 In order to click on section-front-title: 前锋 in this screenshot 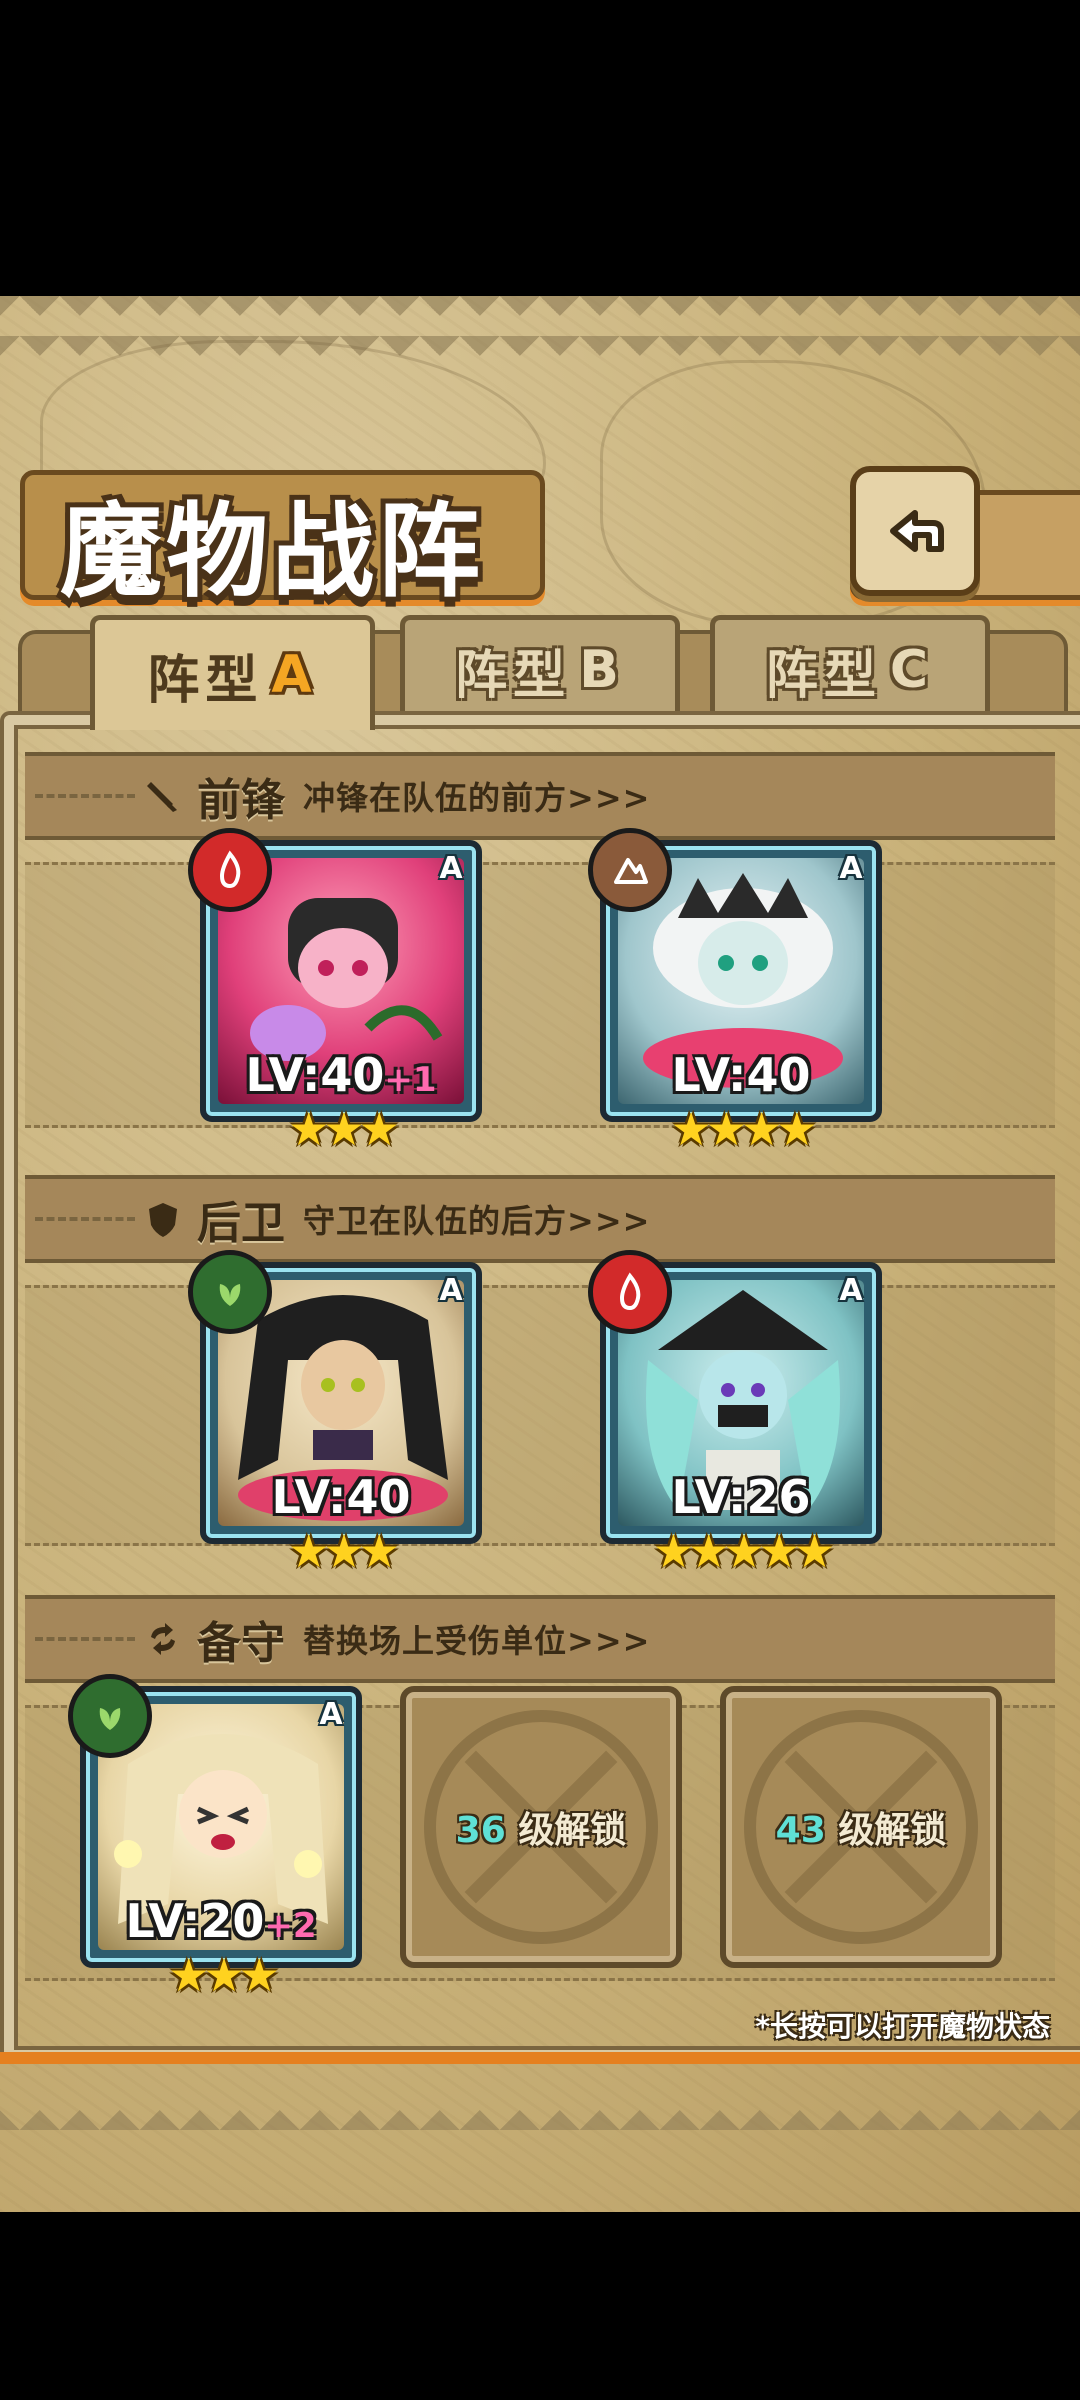, I will do `click(241, 800)`.